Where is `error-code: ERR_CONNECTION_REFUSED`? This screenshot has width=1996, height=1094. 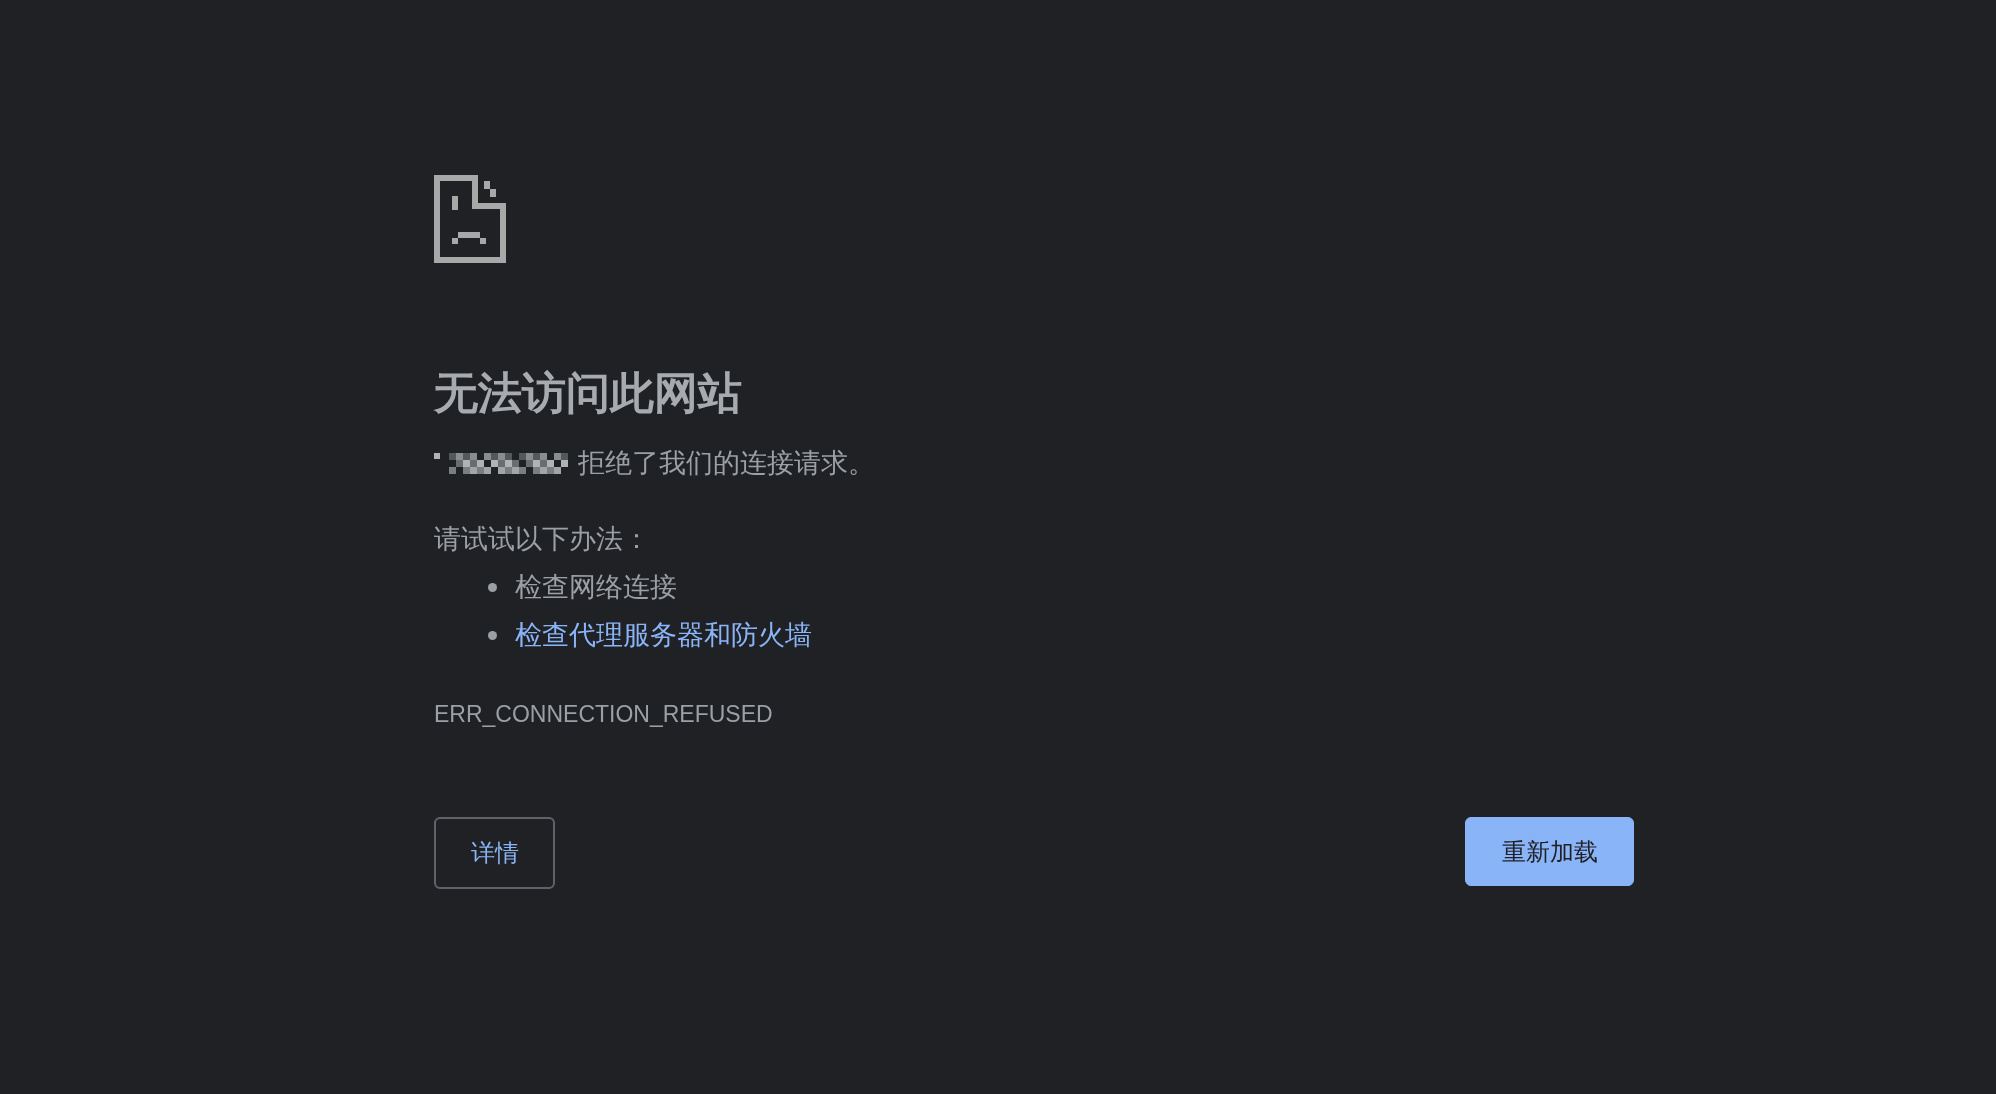 error-code: ERR_CONNECTION_REFUSED is located at coordinates (604, 714).